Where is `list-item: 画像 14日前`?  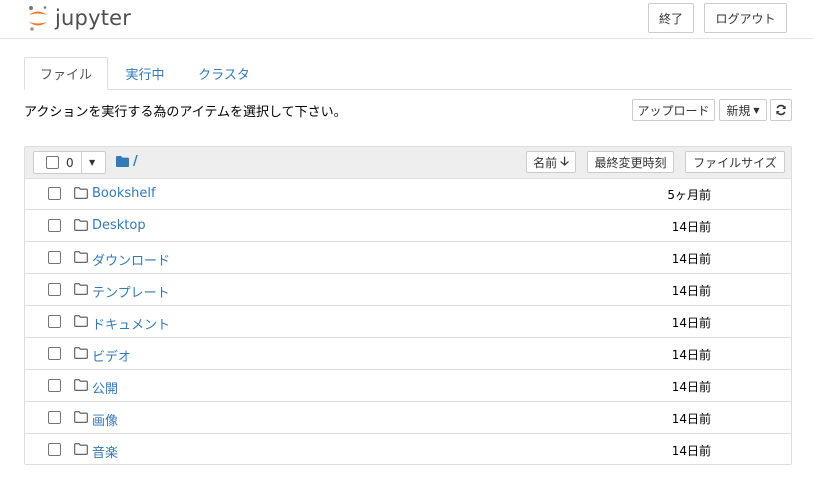 list-item: 画像 14日前 is located at coordinates (408, 418).